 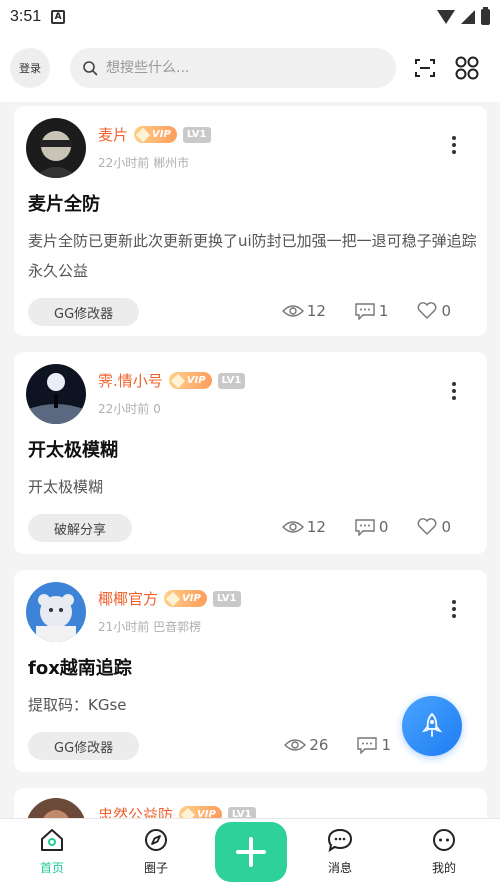 I want to click on post-body: 开太极模糊, so click(x=253, y=487).